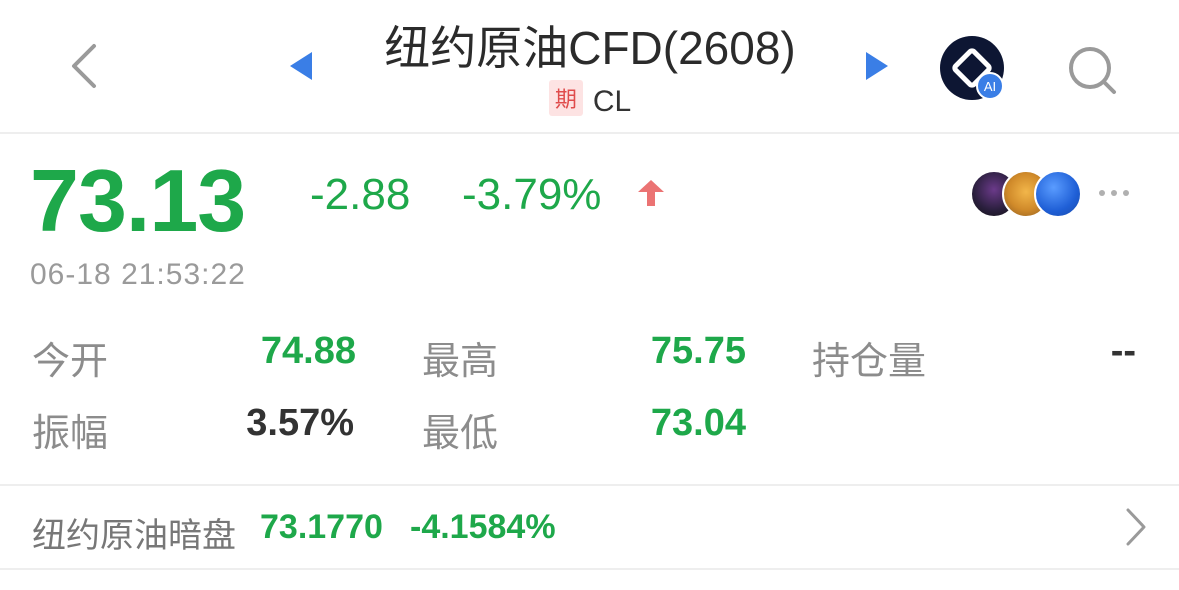  What do you see at coordinates (138, 274) in the screenshot?
I see `quote-timestamp: 06-18 21:53:22` at bounding box center [138, 274].